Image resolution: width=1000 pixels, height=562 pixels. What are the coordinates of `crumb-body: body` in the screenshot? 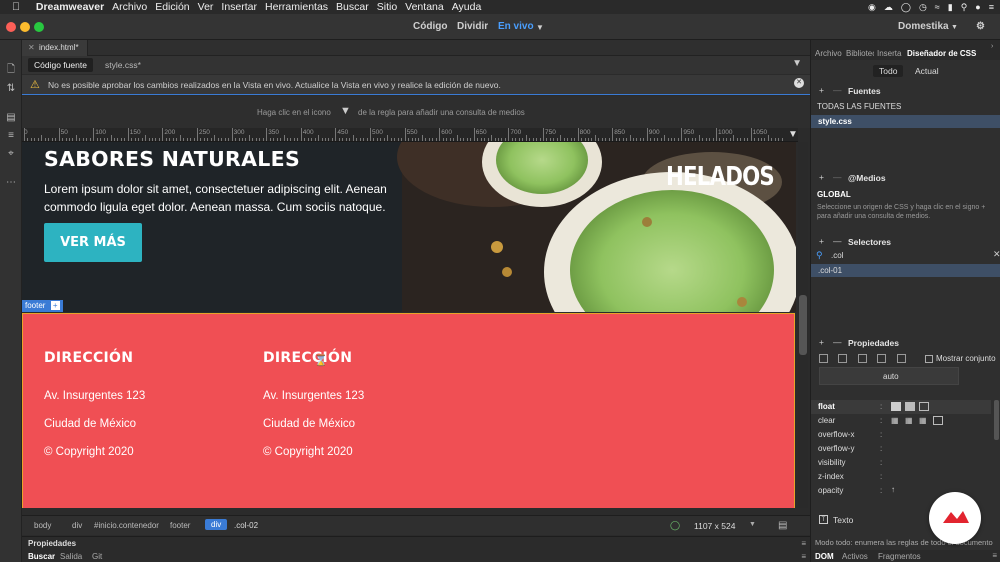 It's located at (42, 525).